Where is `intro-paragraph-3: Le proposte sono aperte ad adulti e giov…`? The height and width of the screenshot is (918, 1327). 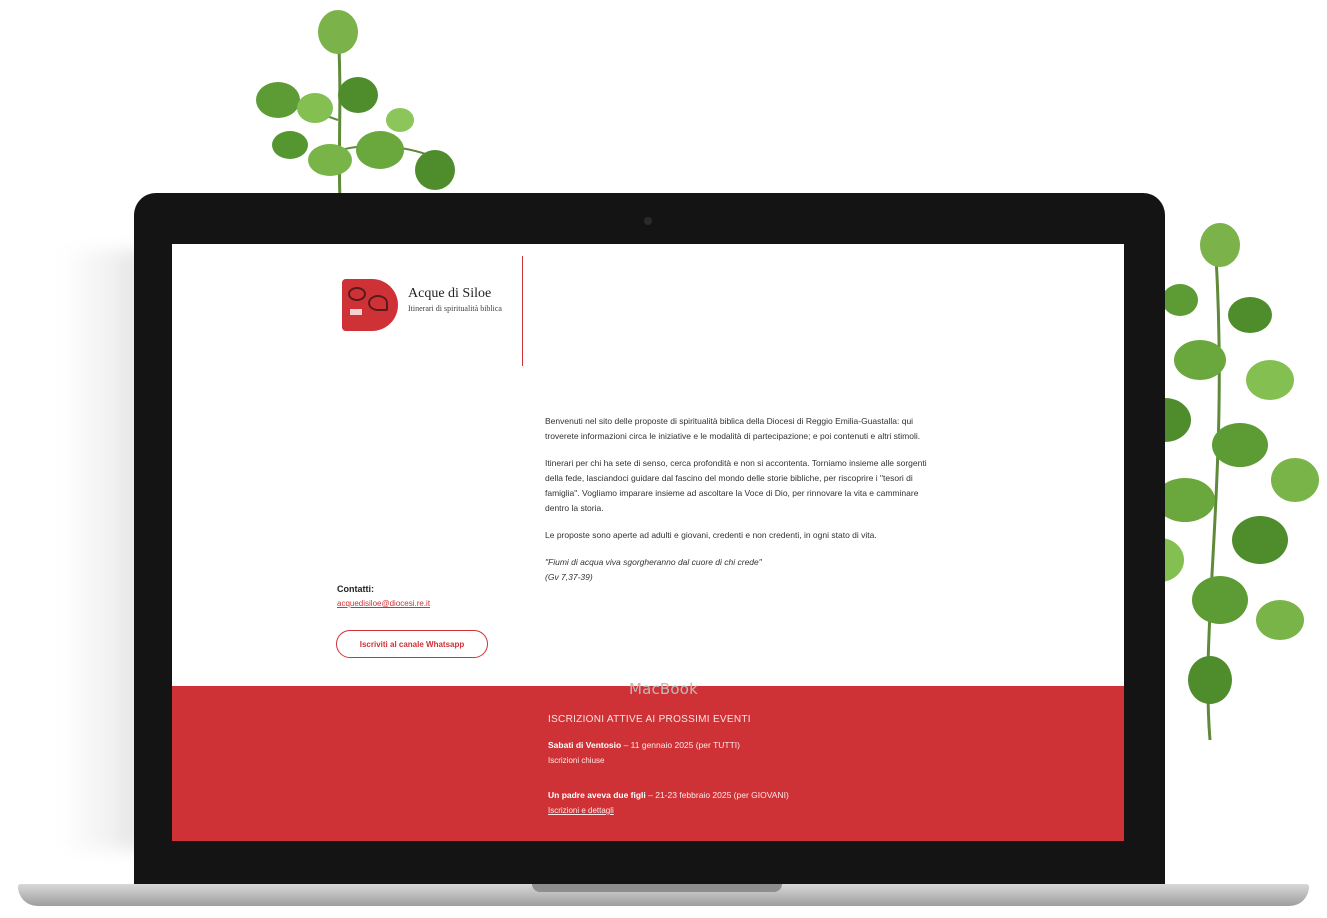 intro-paragraph-3: Le proposte sono aperte ad adulti e giov… is located at coordinates (711, 535).